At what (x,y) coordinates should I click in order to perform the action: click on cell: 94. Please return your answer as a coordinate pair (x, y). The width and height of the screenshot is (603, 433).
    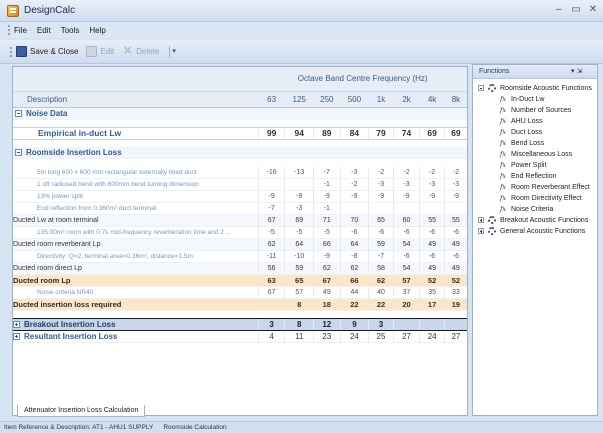
    Looking at the image, I should click on (299, 133).